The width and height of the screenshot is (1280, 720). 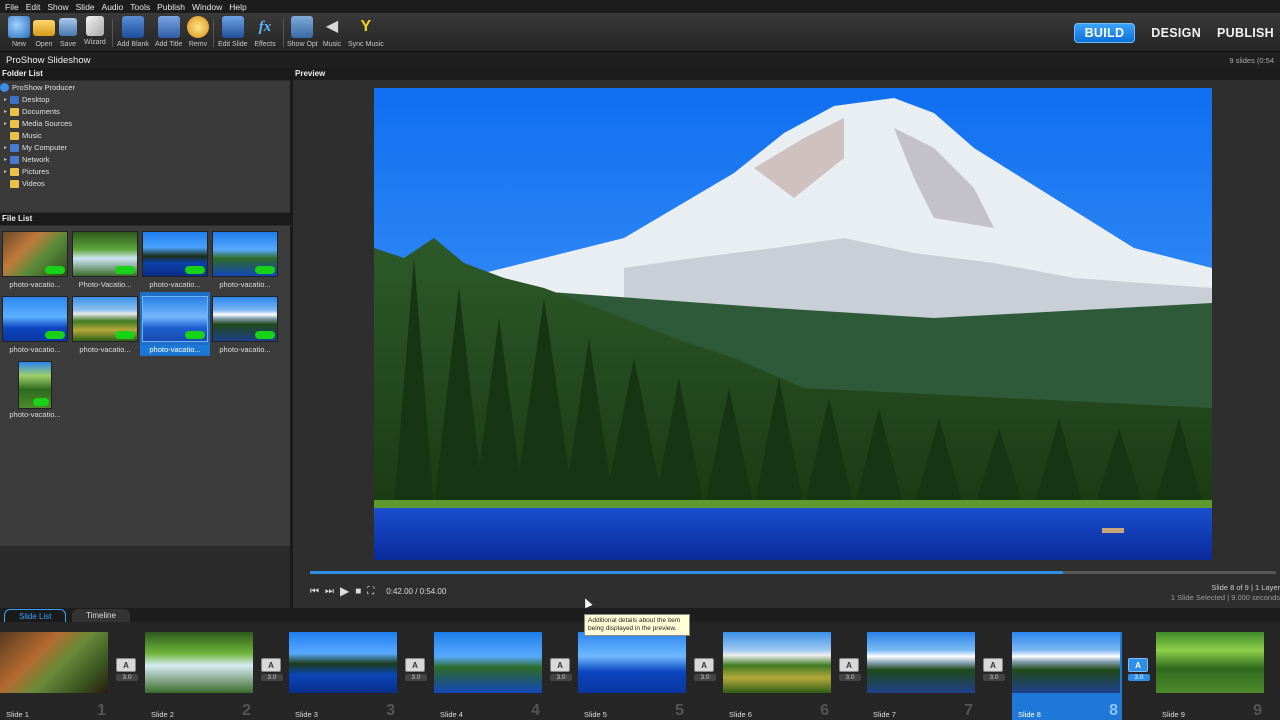 What do you see at coordinates (168, 33) in the screenshot?
I see `add-title-button: Add Title` at bounding box center [168, 33].